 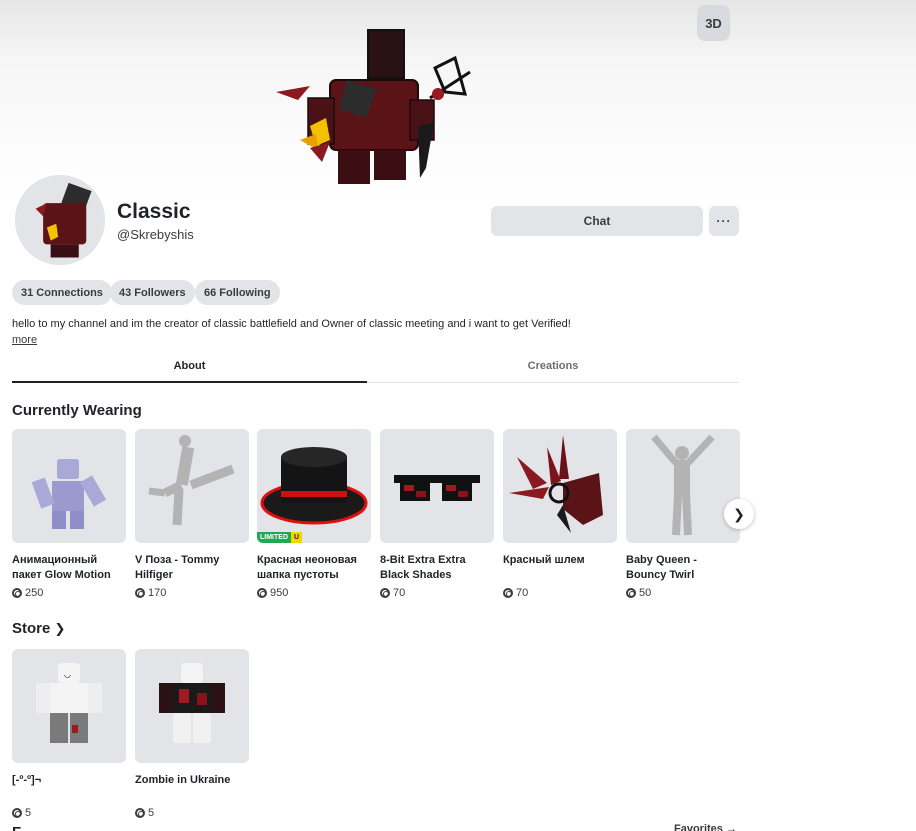 I want to click on tab-active-indicator, so click(x=189, y=382).